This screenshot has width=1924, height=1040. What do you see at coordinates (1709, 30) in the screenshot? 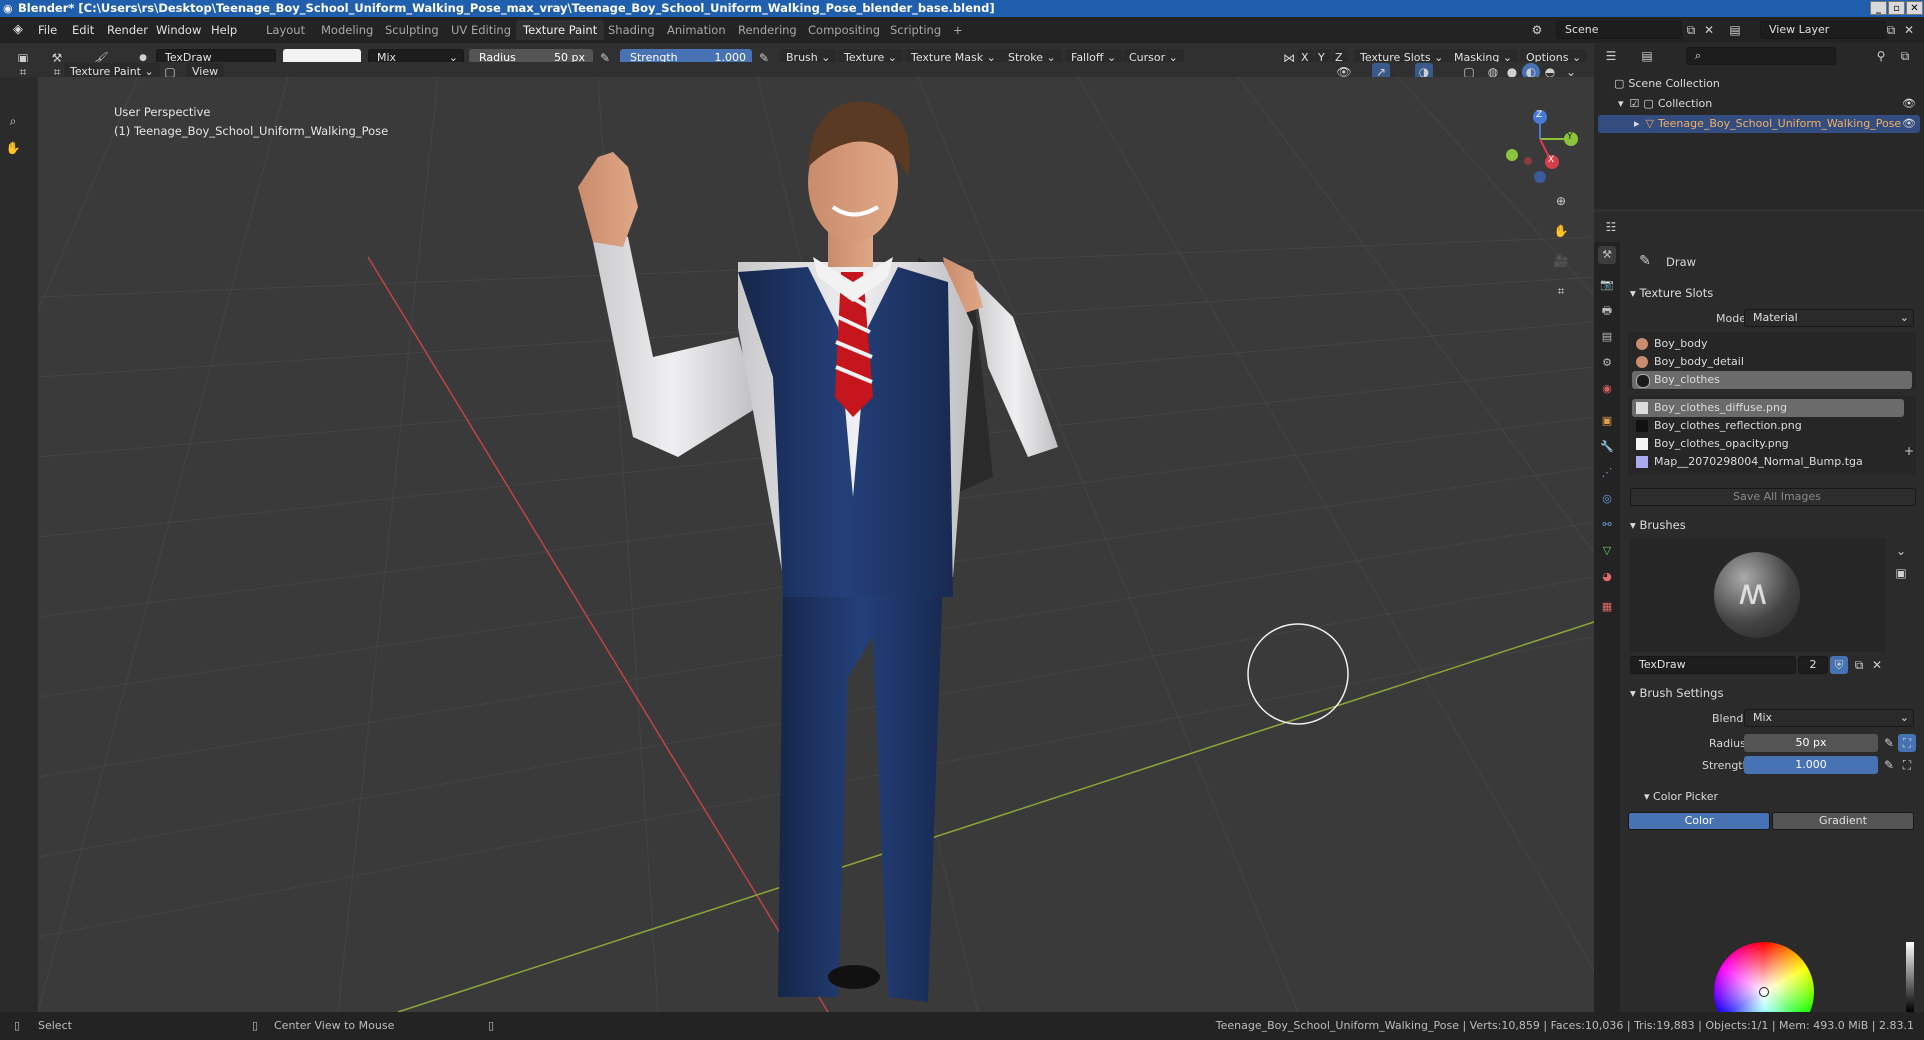
I see `remove-scene-icon: ✕` at bounding box center [1709, 30].